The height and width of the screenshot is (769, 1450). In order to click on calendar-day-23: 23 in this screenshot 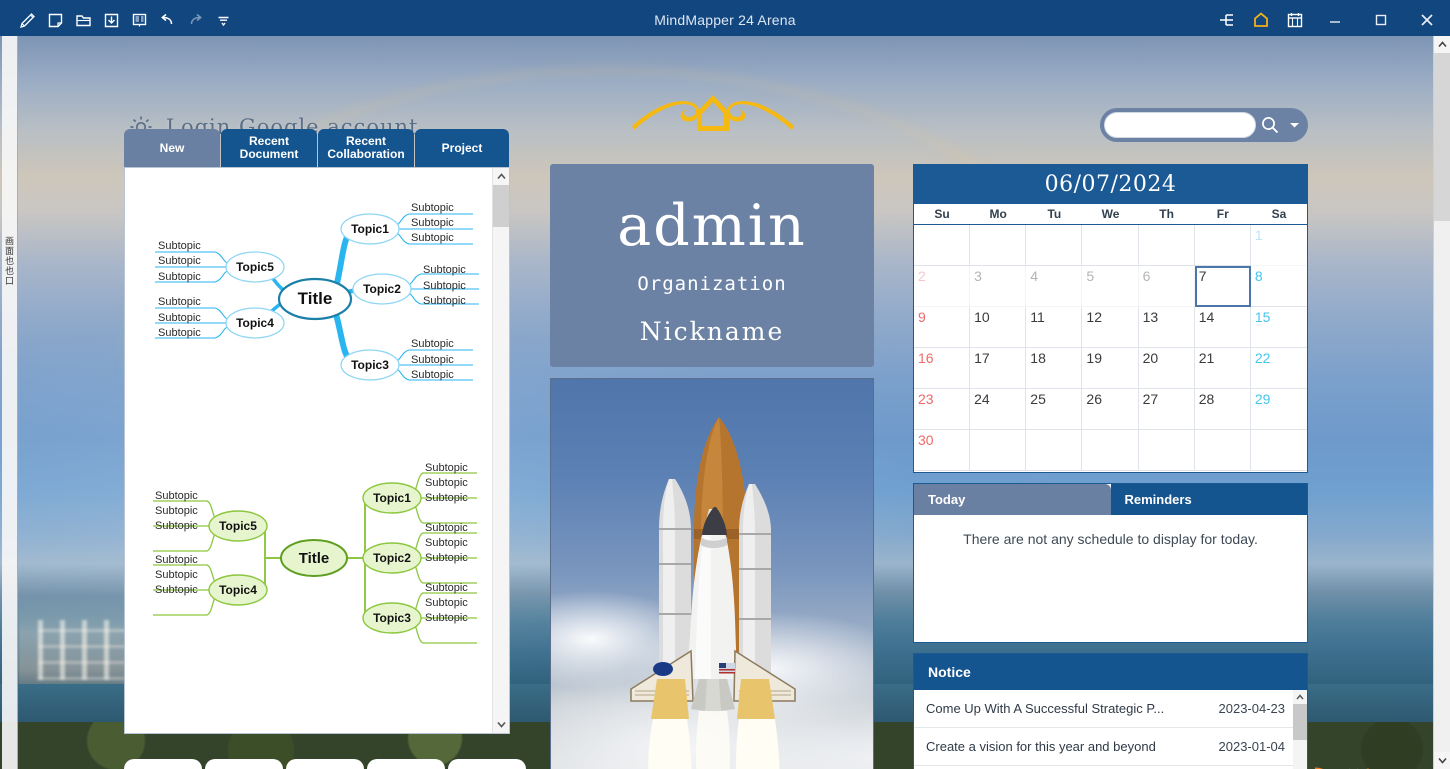, I will do `click(942, 409)`.